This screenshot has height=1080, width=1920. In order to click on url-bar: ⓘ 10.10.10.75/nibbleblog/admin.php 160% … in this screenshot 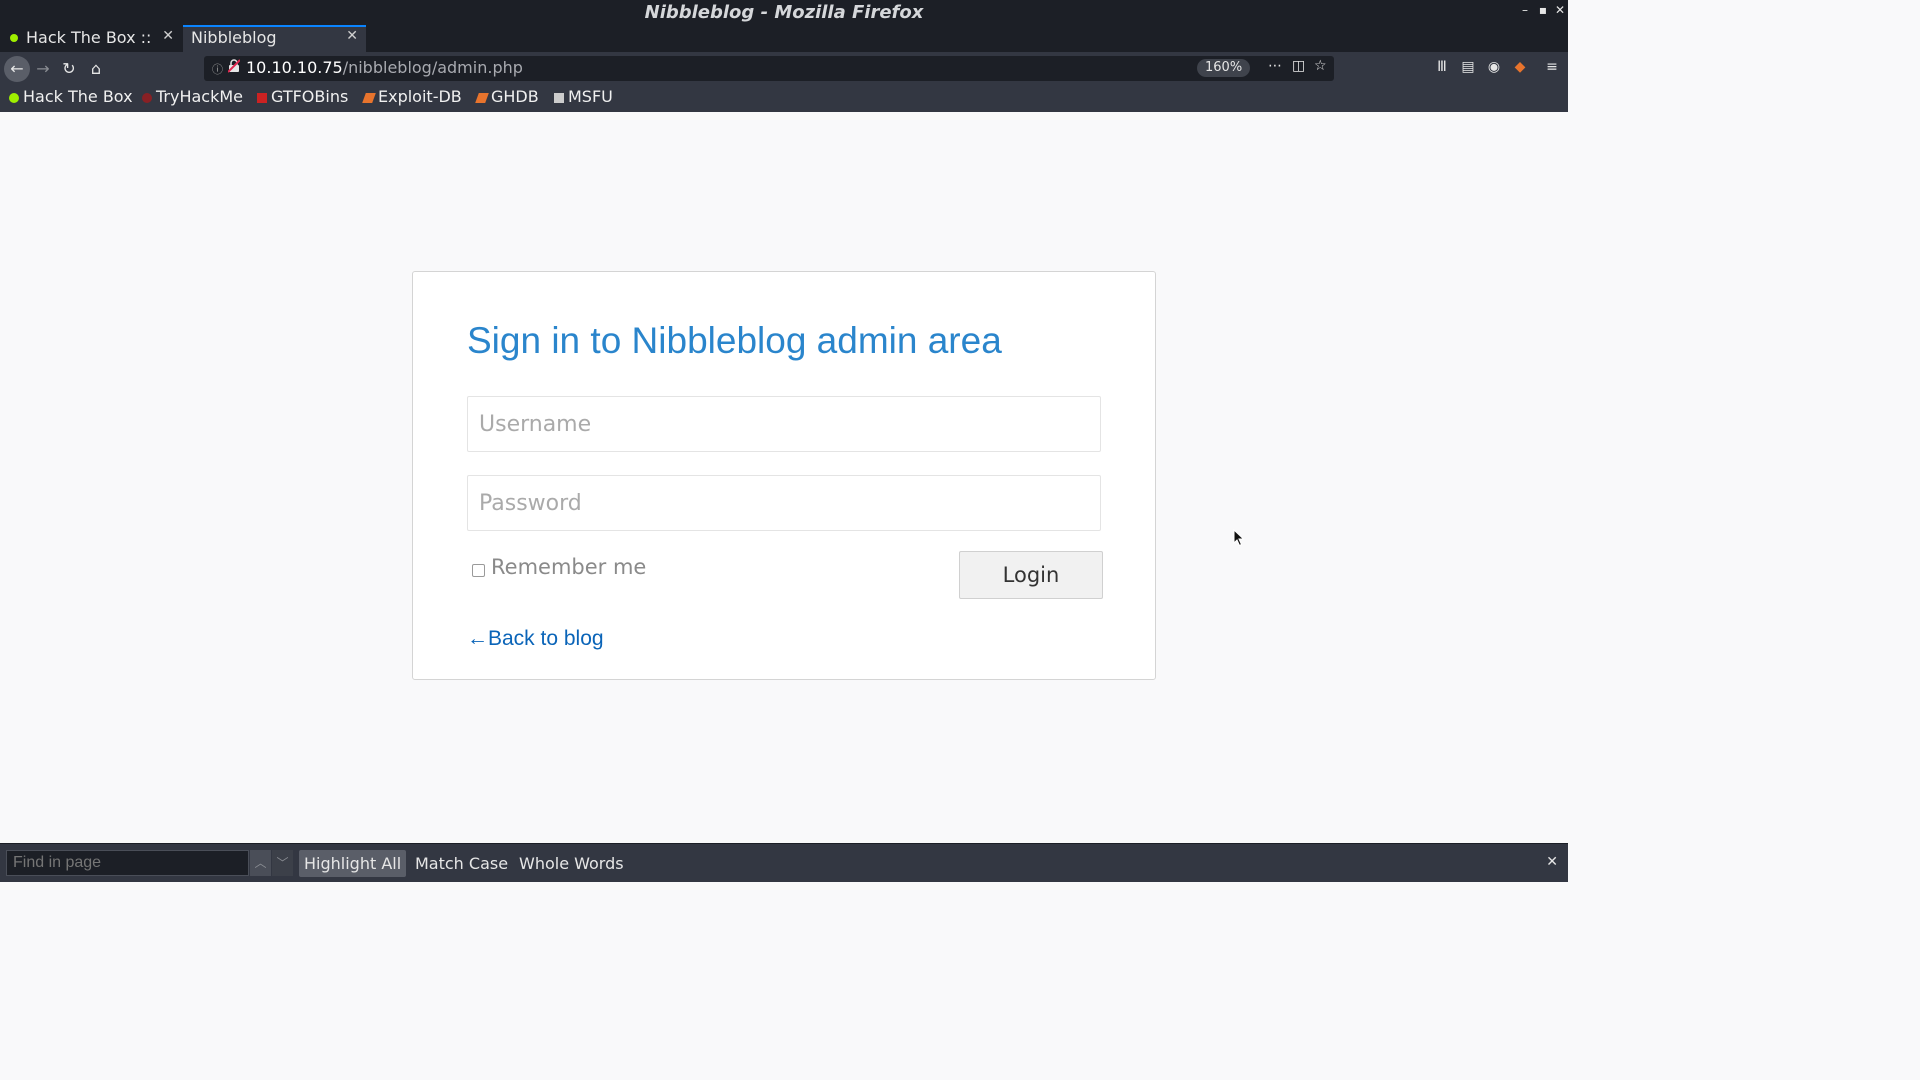, I will do `click(769, 68)`.